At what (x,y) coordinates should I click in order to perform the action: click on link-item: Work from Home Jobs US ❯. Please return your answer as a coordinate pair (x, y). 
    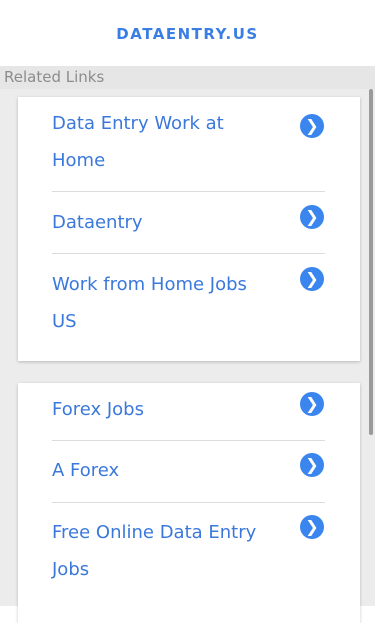
    Looking at the image, I should click on (188, 306).